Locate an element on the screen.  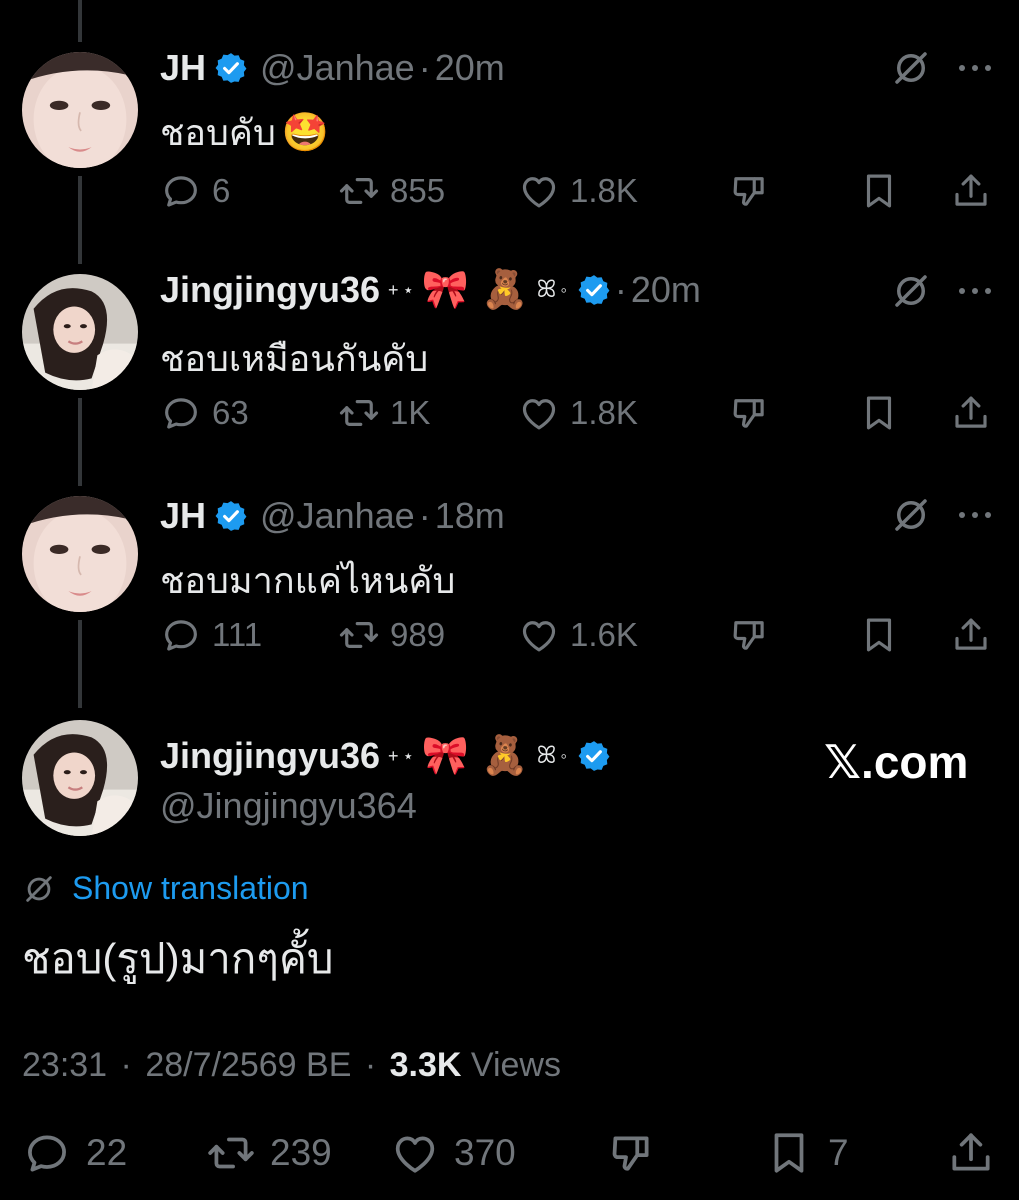
repost-count: 855 is located at coordinates (418, 190).